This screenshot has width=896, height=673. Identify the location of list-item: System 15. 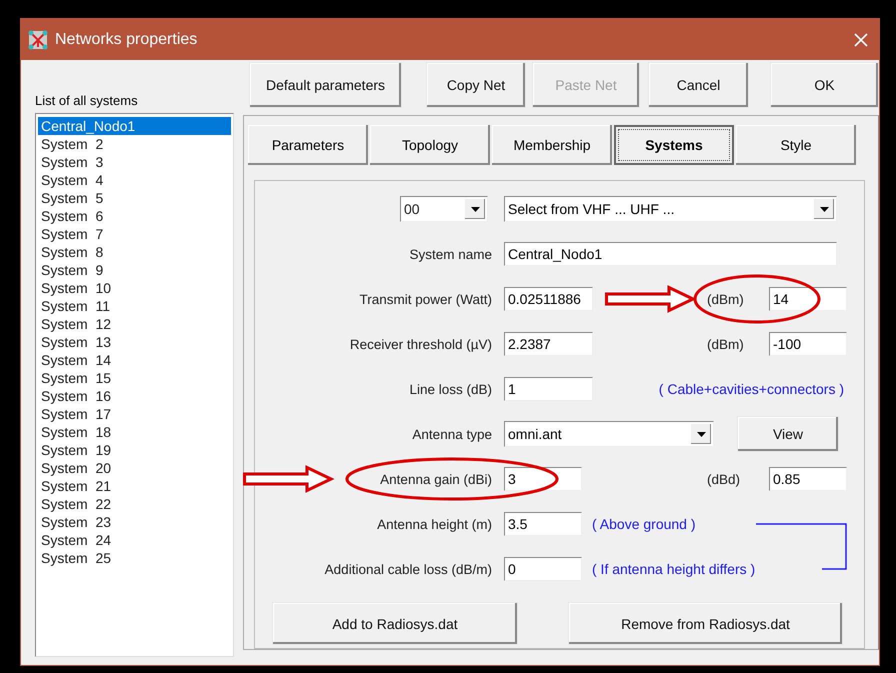
(134, 378).